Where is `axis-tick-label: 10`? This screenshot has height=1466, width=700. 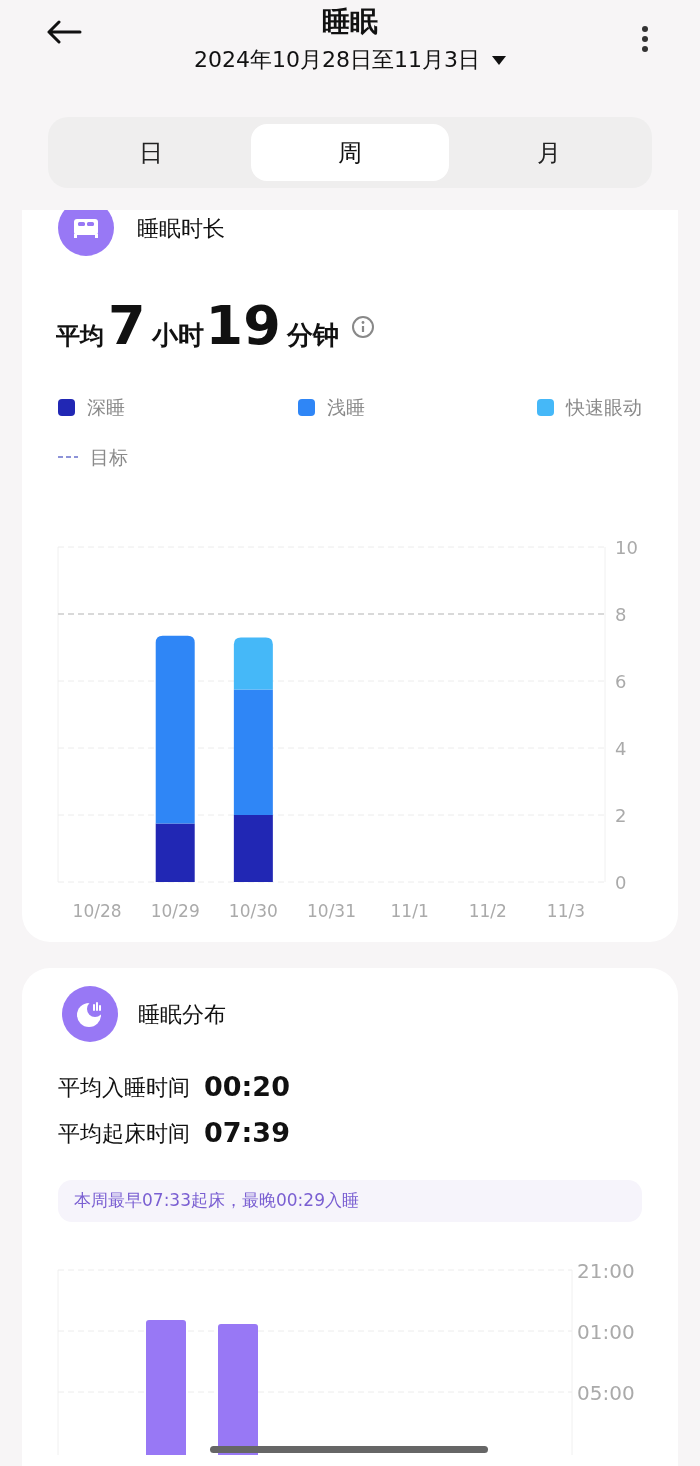 axis-tick-label: 10 is located at coordinates (626, 547).